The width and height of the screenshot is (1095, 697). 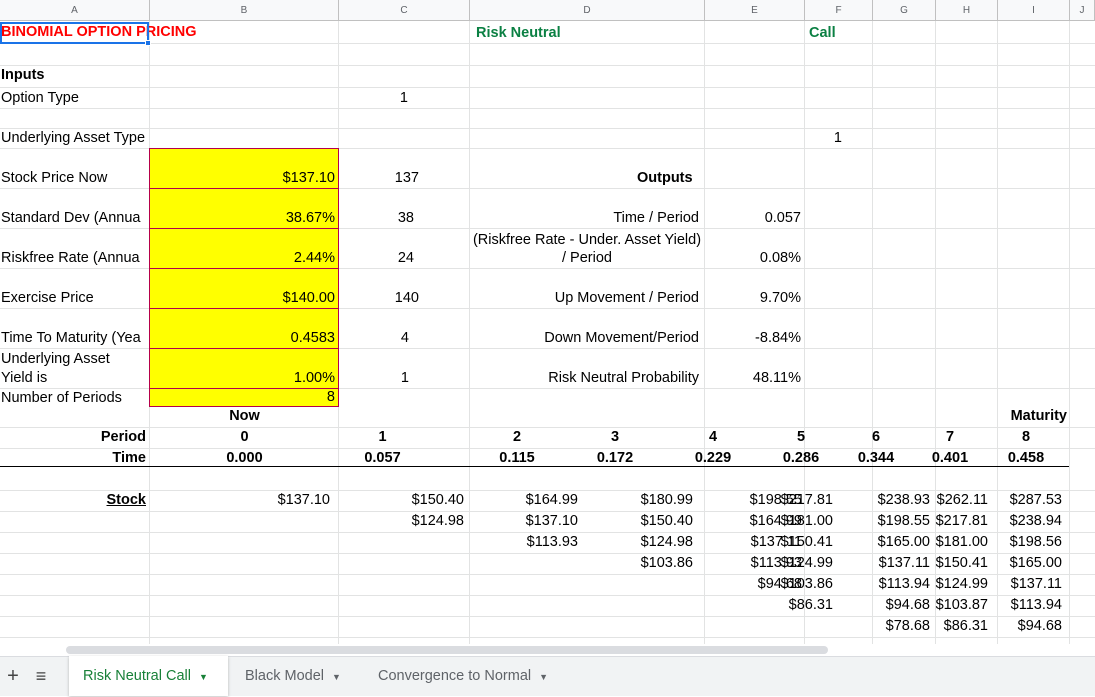 What do you see at coordinates (524, 542) in the screenshot?
I see `stock-node: $113.93` at bounding box center [524, 542].